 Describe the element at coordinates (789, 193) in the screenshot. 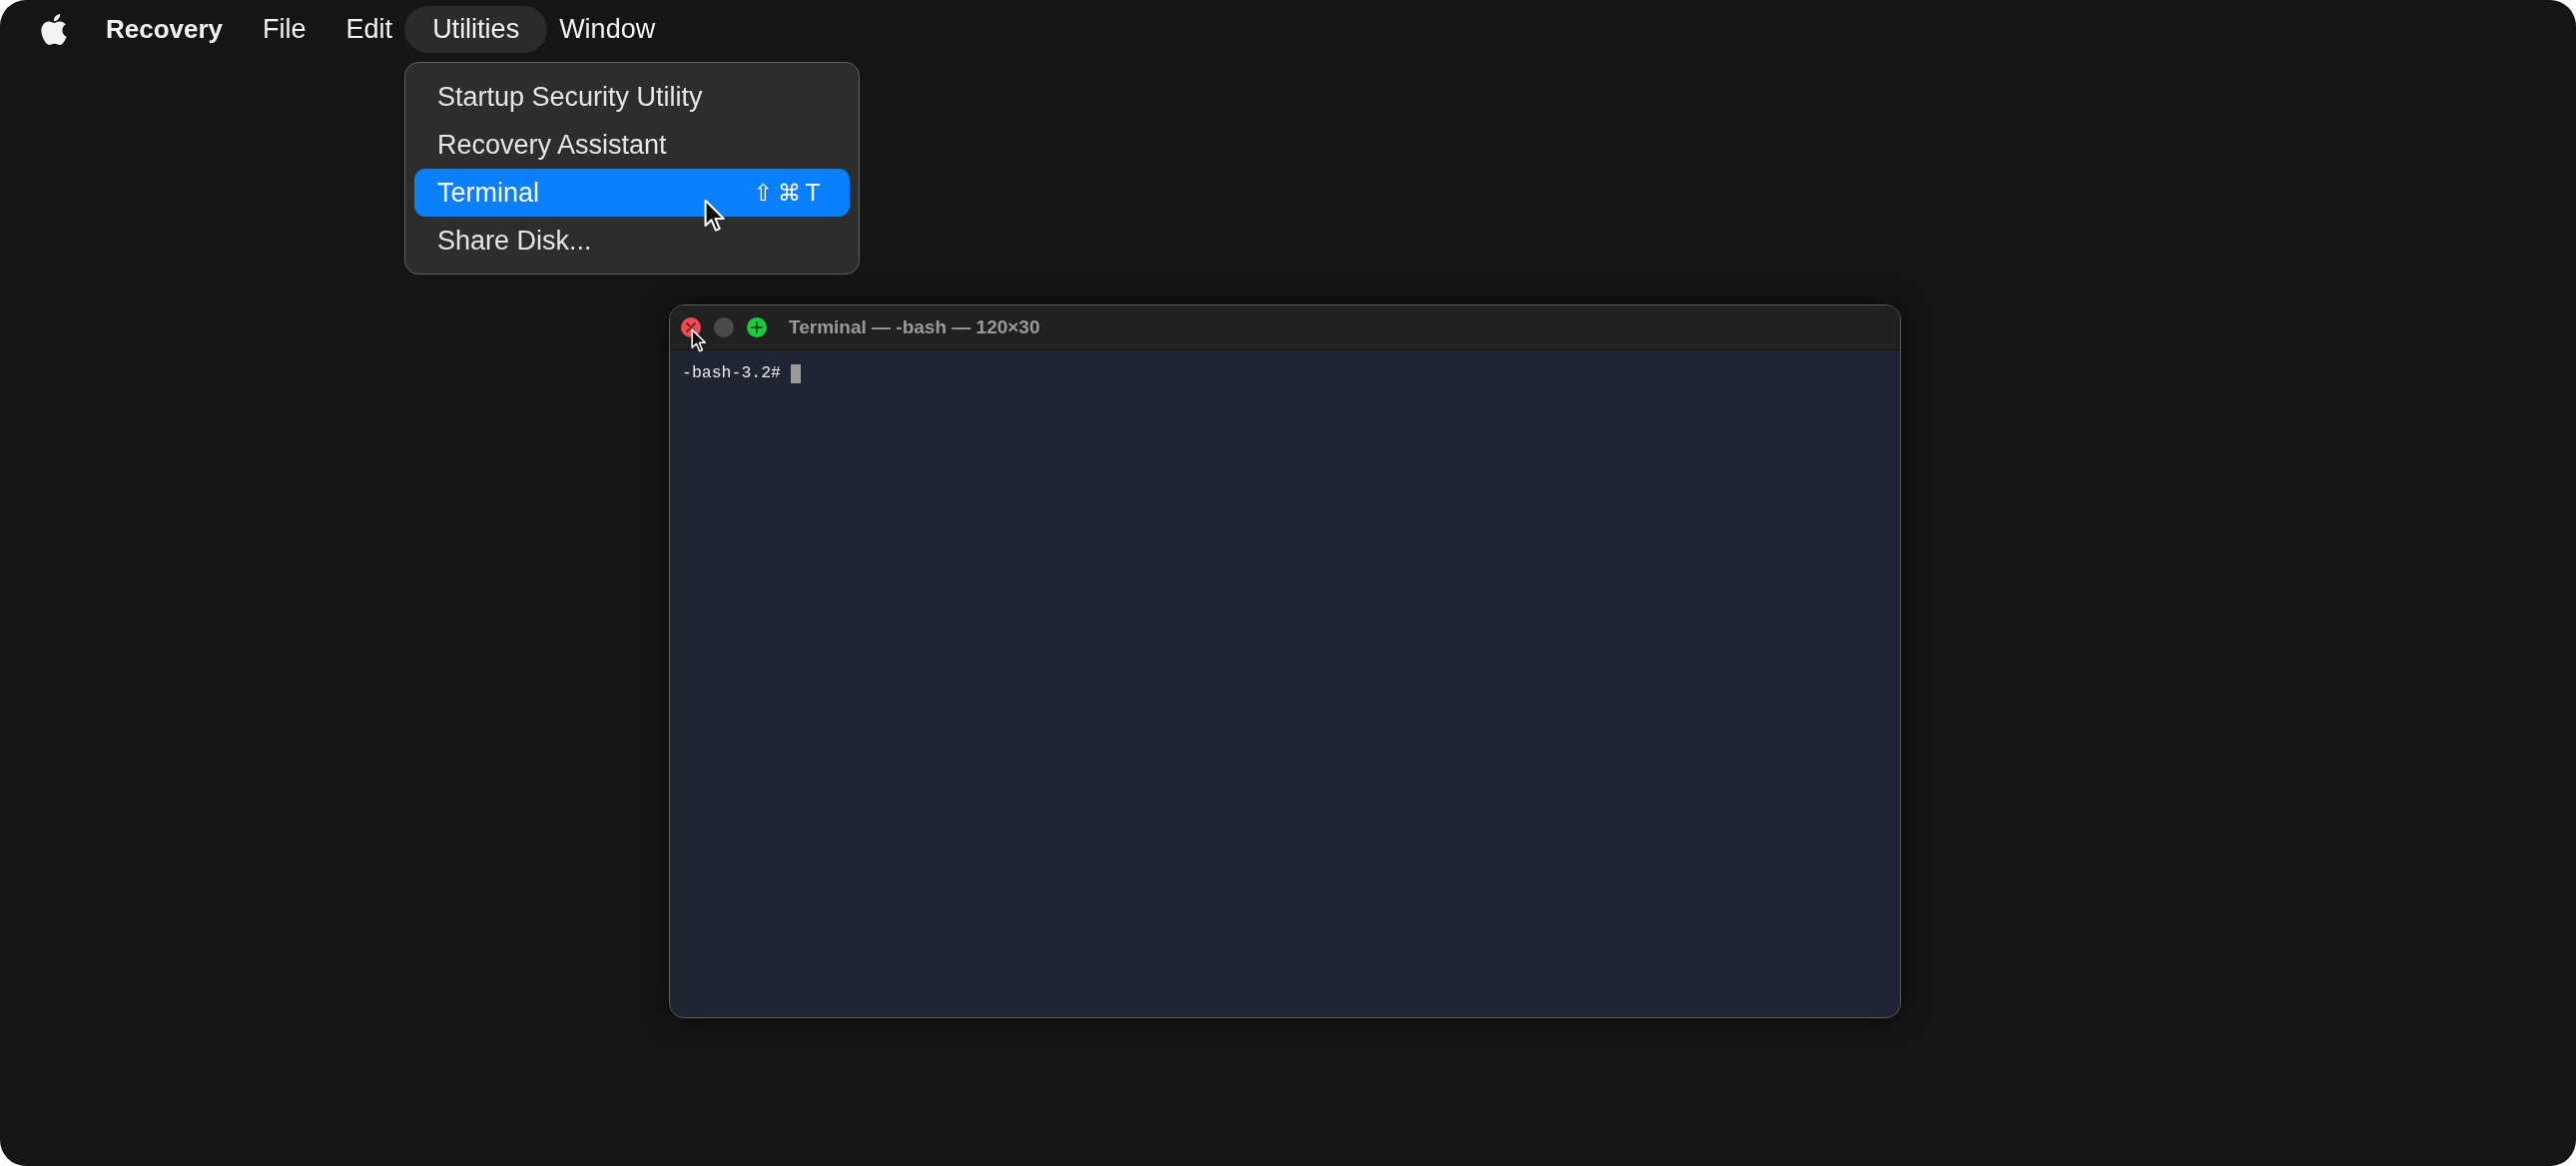

I see `keyboard-shortcut: ⇧⌘T` at that location.